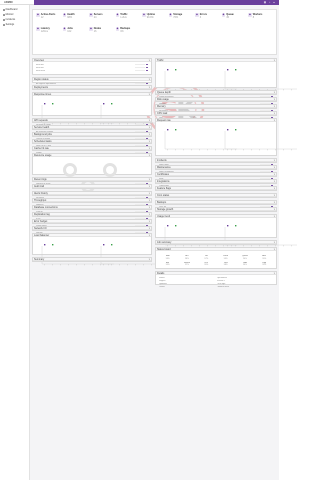 The height and width of the screenshot is (480, 320). I want to click on summary-tile: ◆ Queue 45, so click(232, 18).